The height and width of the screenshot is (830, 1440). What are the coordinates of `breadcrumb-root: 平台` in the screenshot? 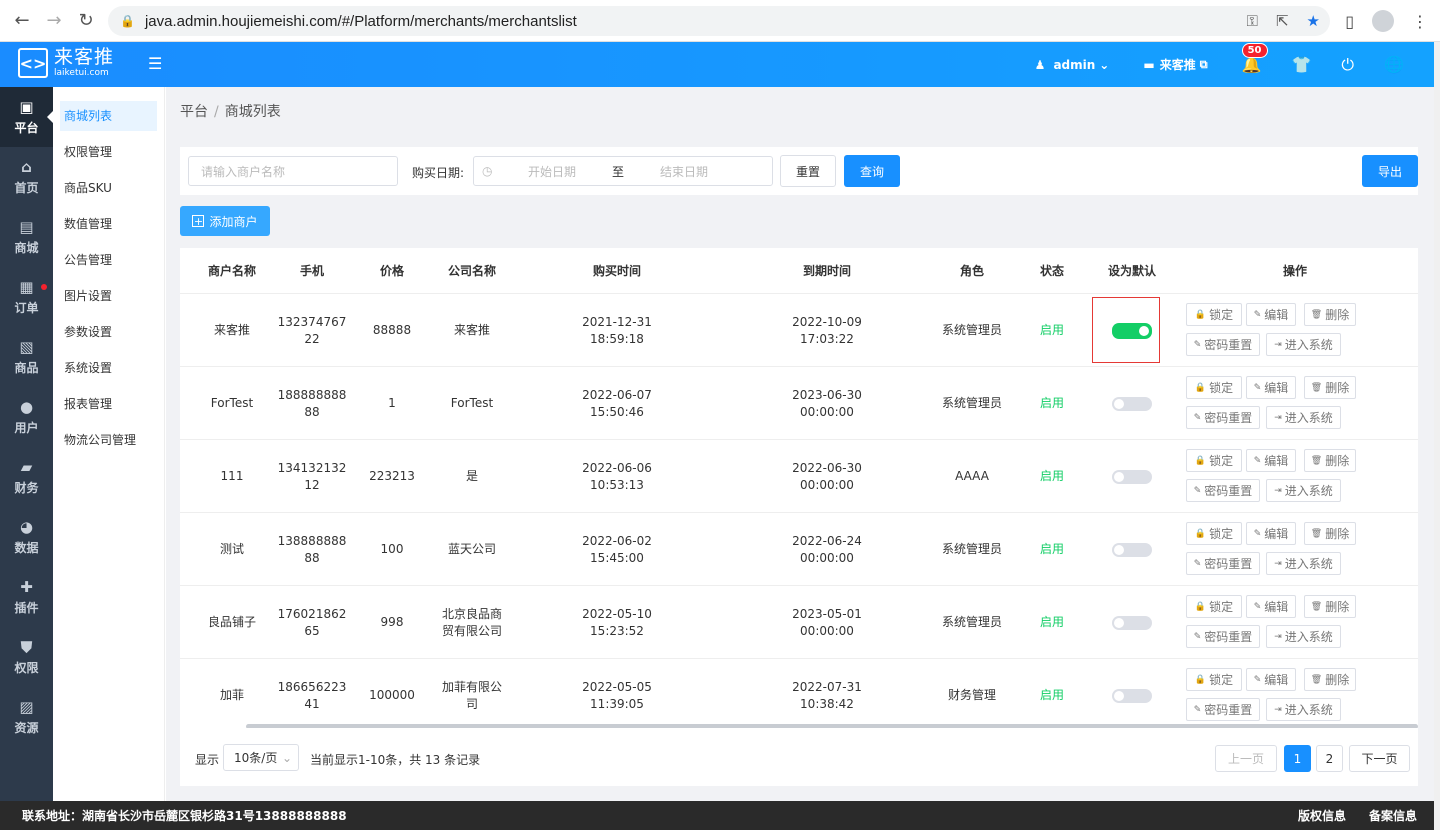 It's located at (194, 112).